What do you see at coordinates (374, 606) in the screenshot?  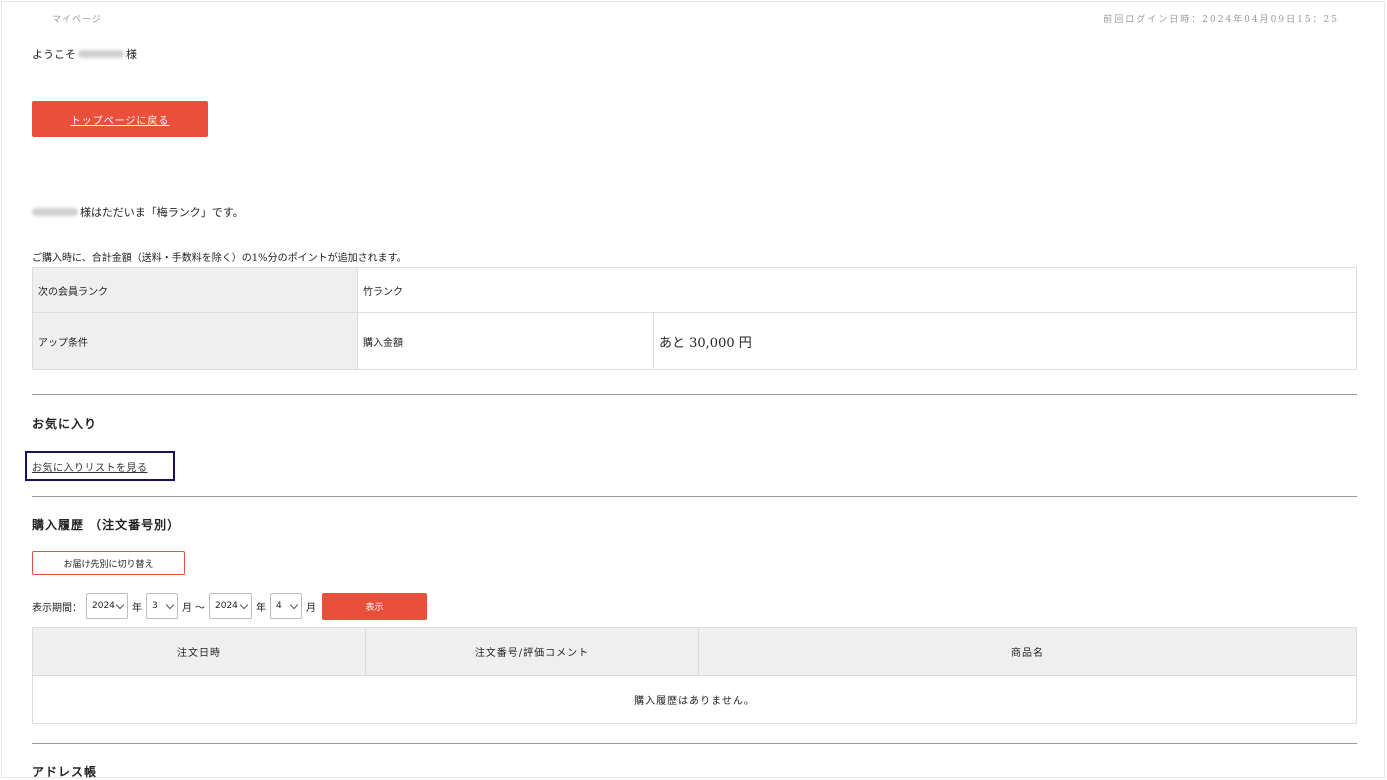 I see `show-button: 表示` at bounding box center [374, 606].